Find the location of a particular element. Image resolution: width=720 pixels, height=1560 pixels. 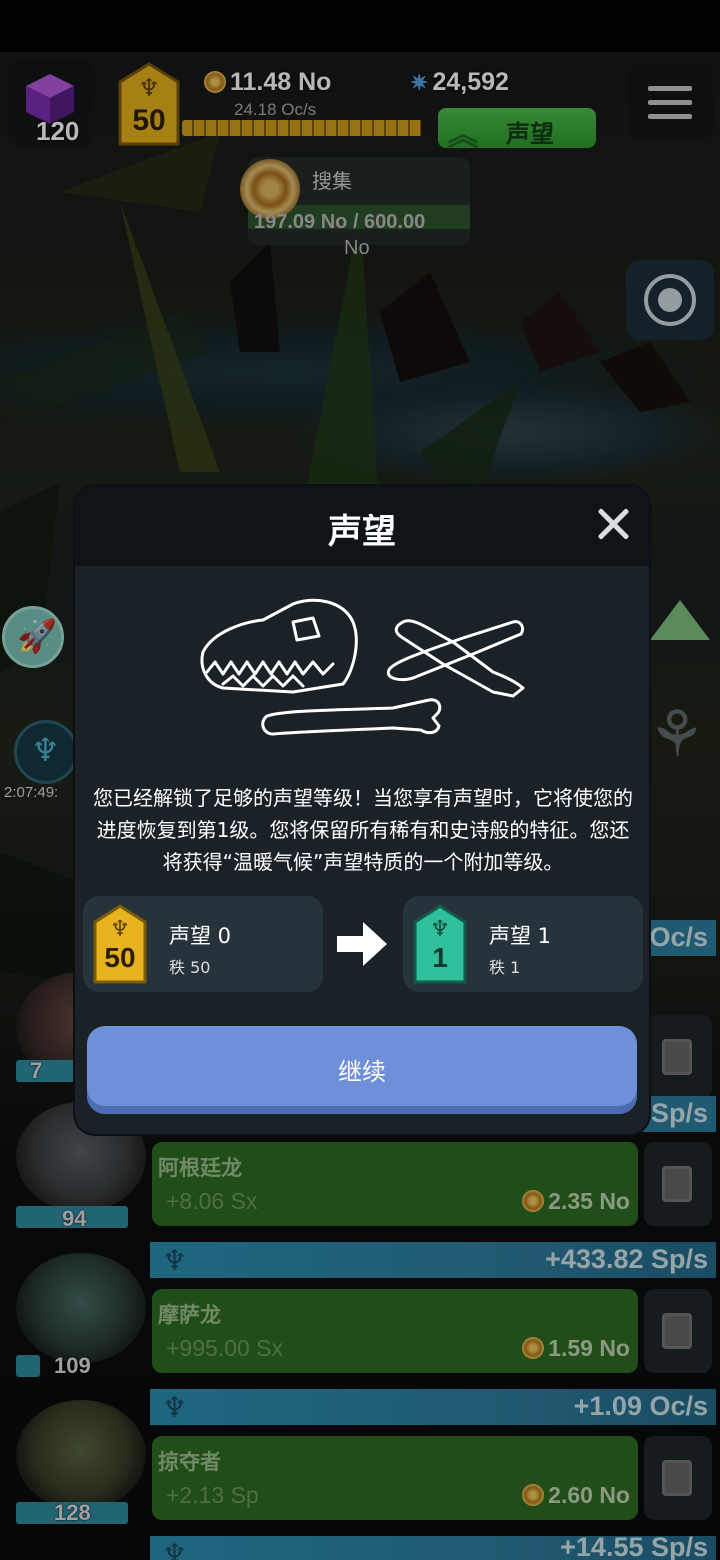

arrow-right-icon is located at coordinates (362, 944).